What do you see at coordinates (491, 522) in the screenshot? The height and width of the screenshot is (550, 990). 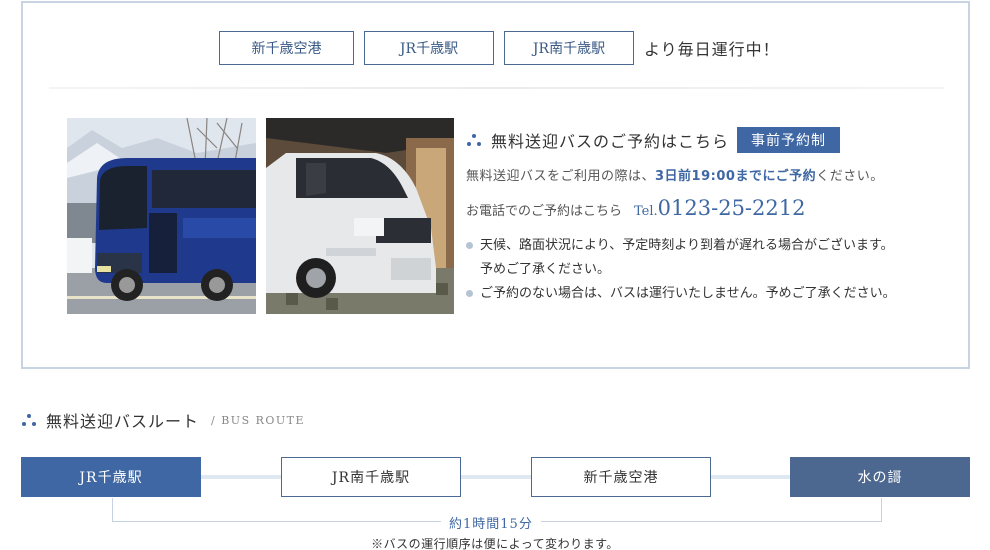 I see `route-duration: 約1時間15分` at bounding box center [491, 522].